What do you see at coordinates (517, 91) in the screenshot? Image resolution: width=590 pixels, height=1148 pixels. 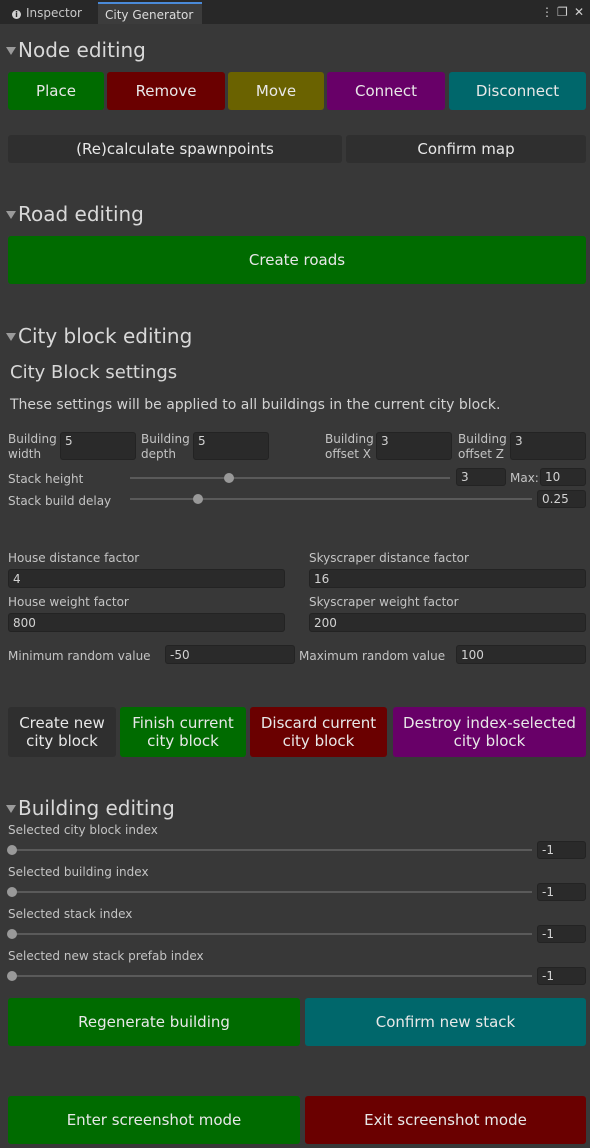 I see `disconnect-button: Disconnect` at bounding box center [517, 91].